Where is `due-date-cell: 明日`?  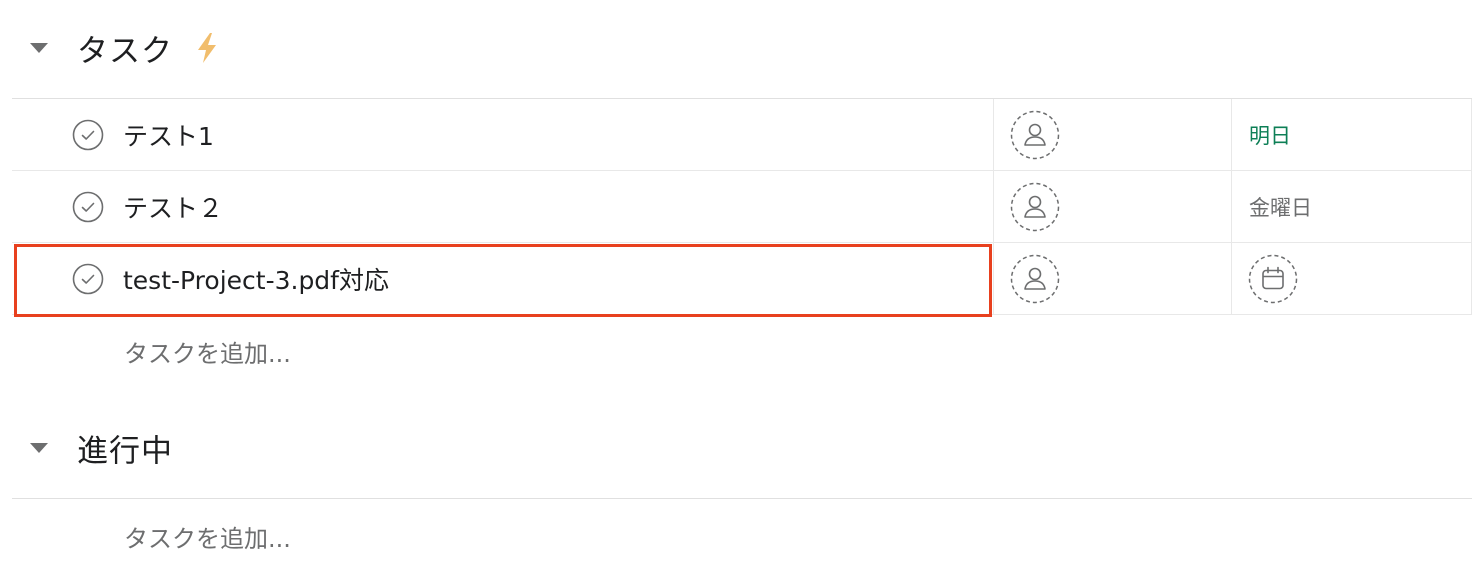 due-date-cell: 明日 is located at coordinates (1351, 134).